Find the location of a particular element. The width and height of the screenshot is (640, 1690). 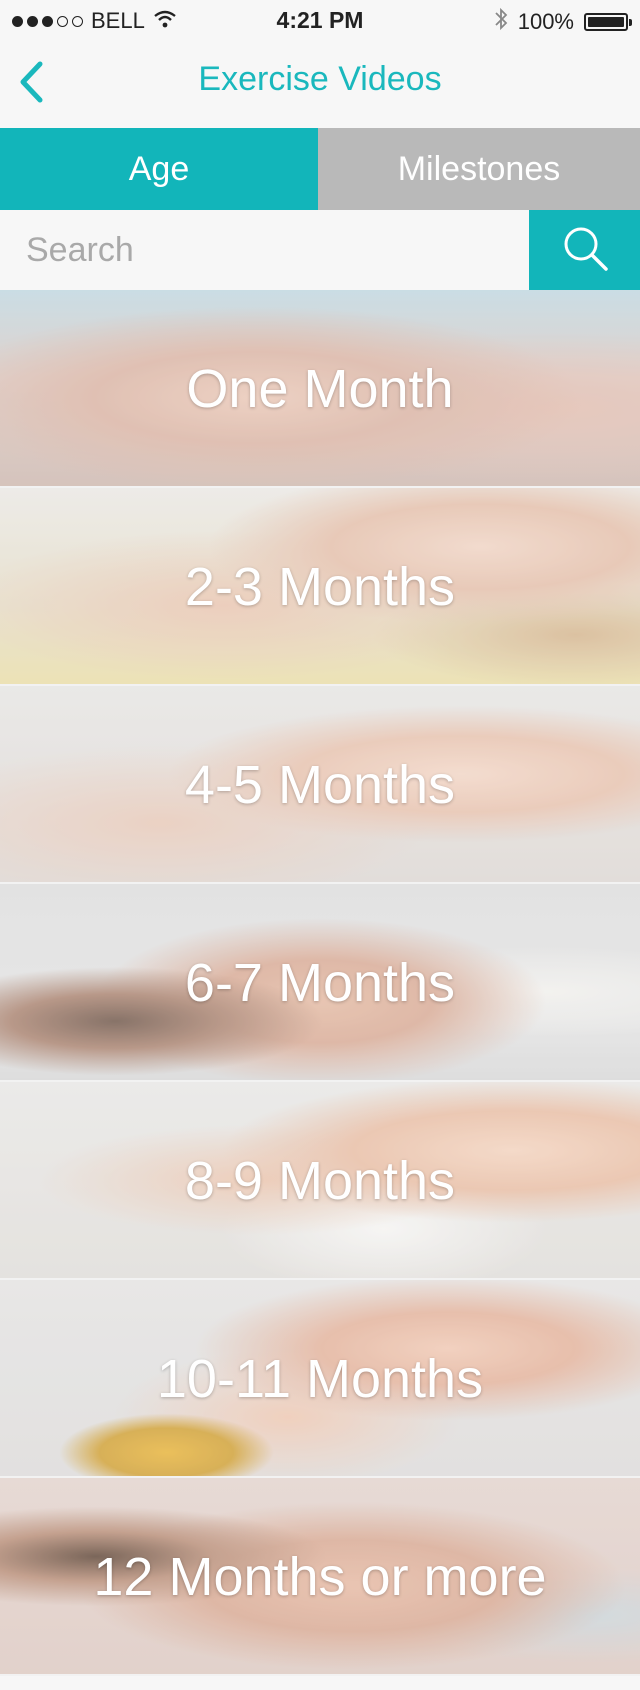

age-row-12-months-or-more: 12 Months or more is located at coordinates (320, 1577).